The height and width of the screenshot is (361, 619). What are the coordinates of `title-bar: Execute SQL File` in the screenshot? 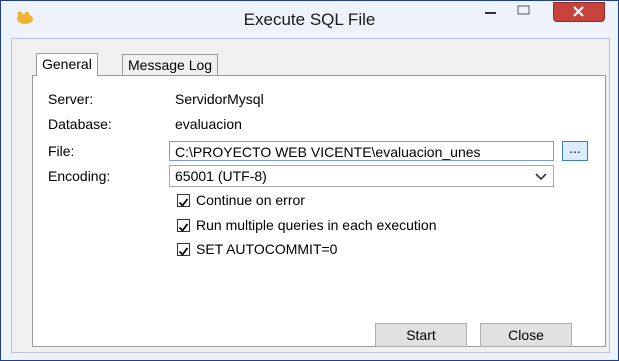 It's located at (309, 19).